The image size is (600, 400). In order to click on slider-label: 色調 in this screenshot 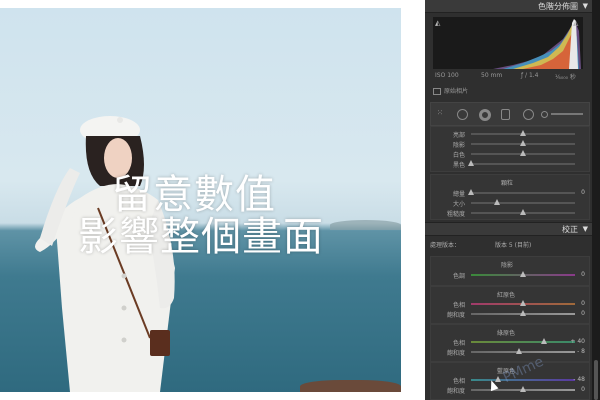, I will do `click(458, 276)`.